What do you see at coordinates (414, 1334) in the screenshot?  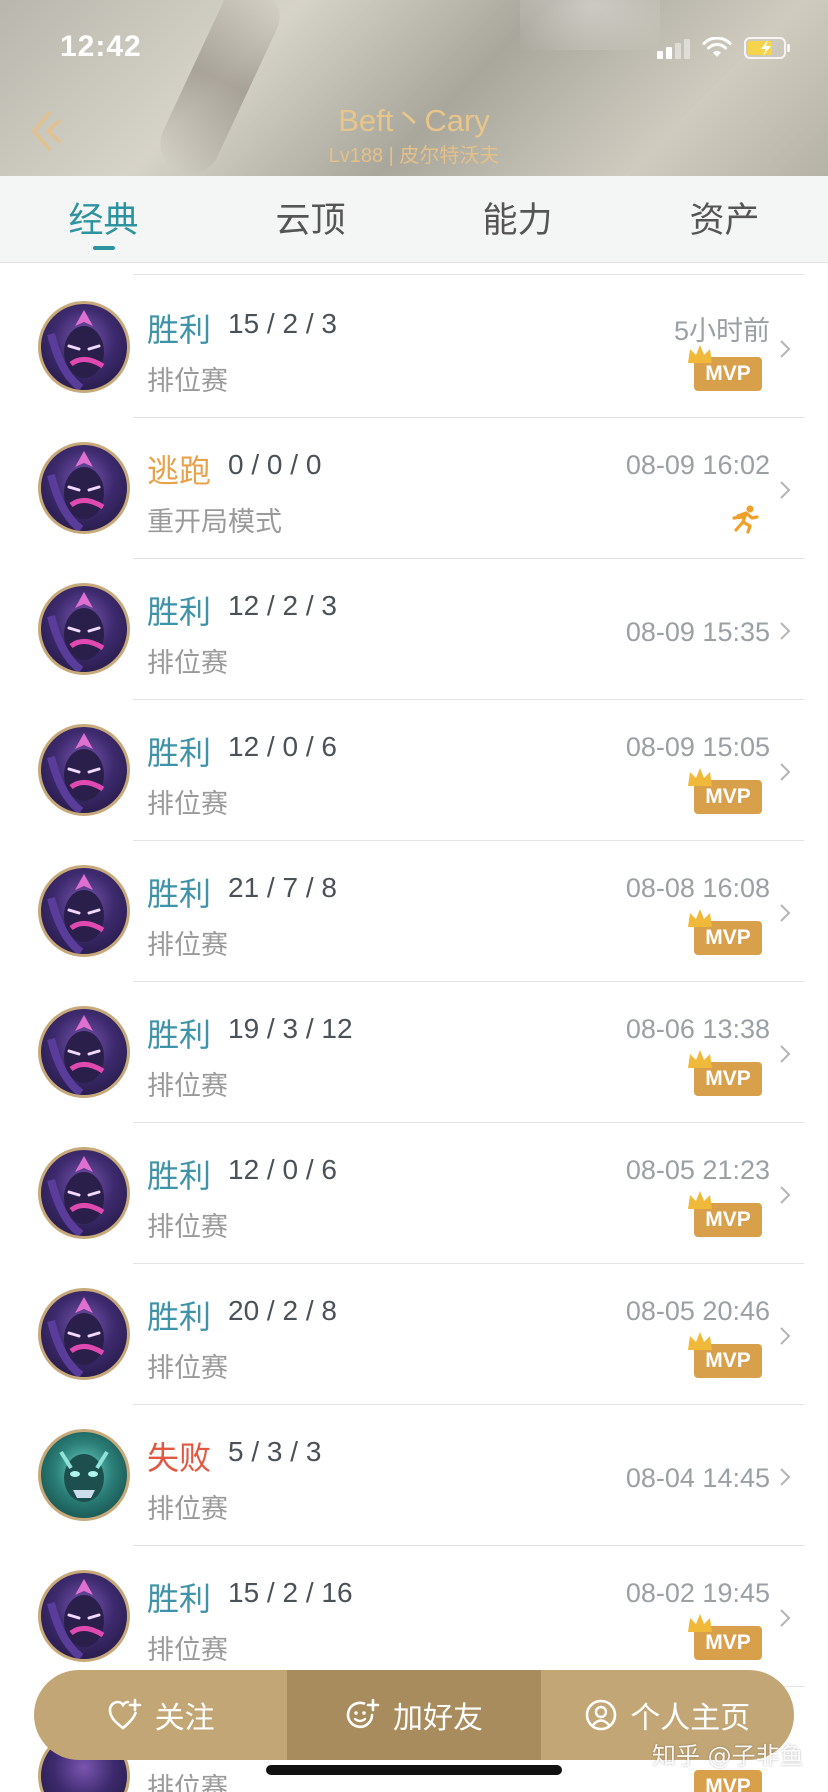 I see `match-row: 胜利 20 / 2 / 8 排位赛 08-05 20:46 MVP` at bounding box center [414, 1334].